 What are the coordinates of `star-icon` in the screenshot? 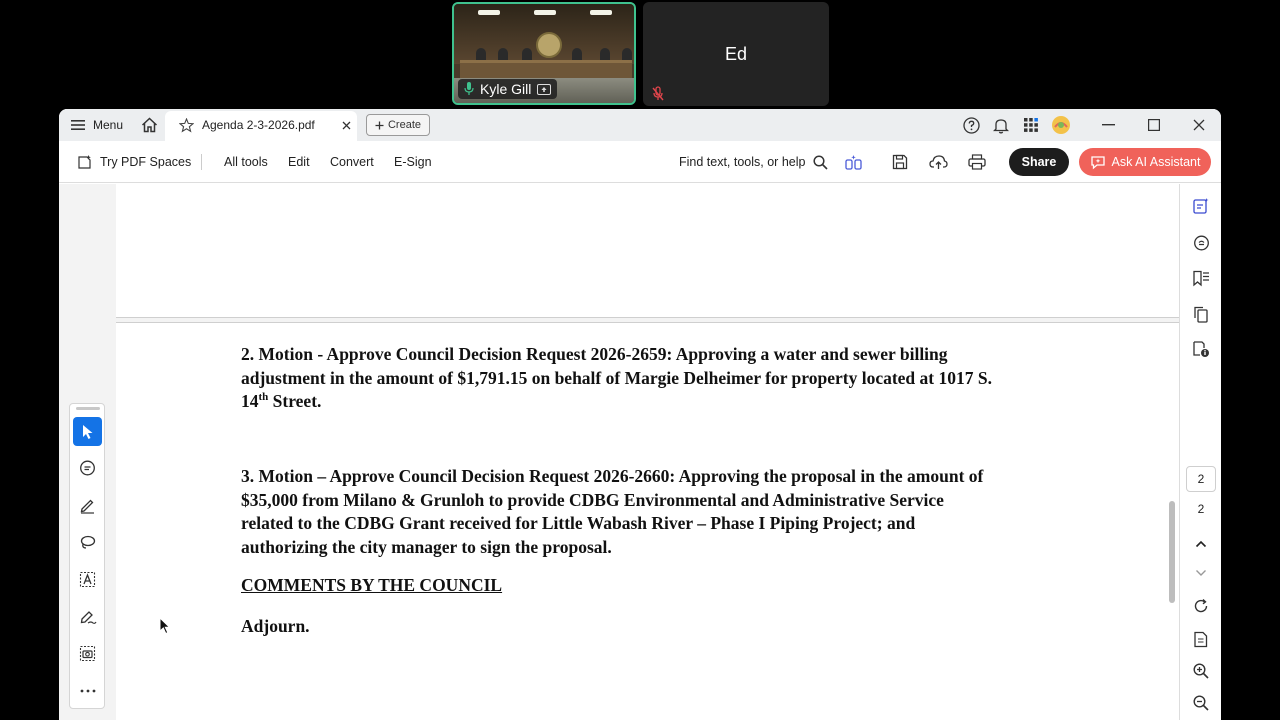 It's located at (186, 125).